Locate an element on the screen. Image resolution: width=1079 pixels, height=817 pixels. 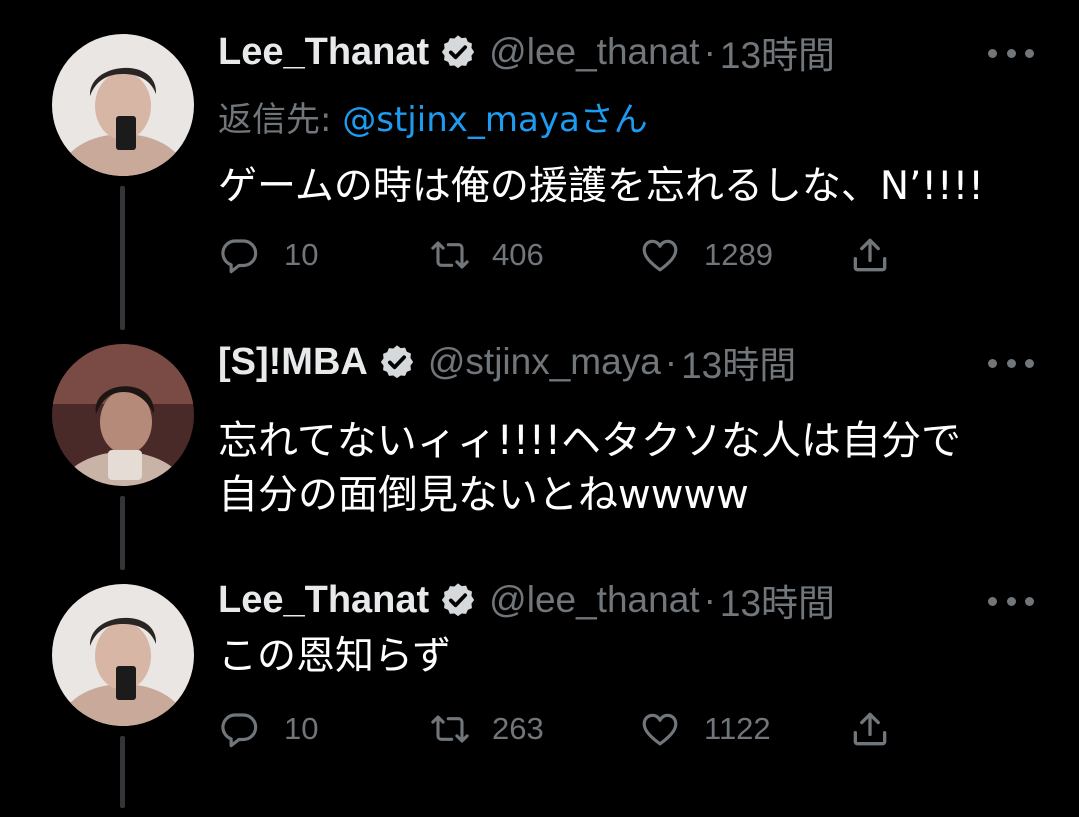
tweet-text: この恩知らず is located at coordinates (334, 657).